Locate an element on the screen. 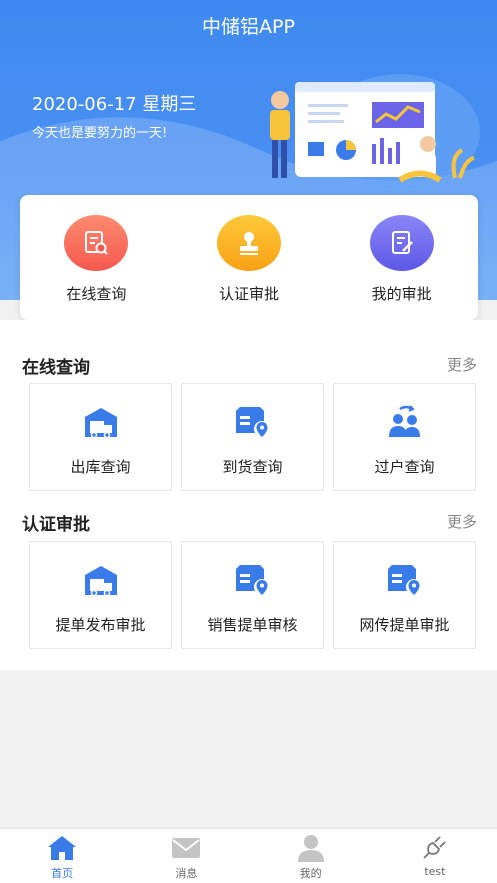 The image size is (497, 883). tab-test: test is located at coordinates (435, 856).